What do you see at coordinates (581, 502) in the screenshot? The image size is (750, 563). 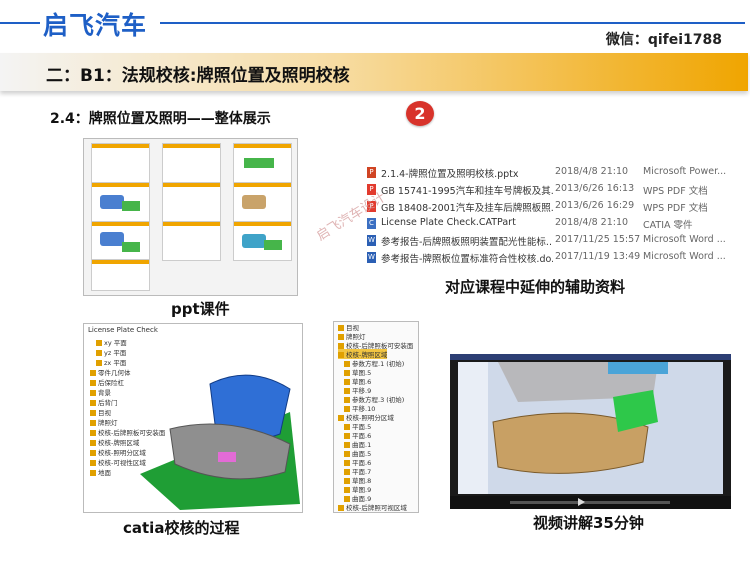 I see `play-button-icon` at bounding box center [581, 502].